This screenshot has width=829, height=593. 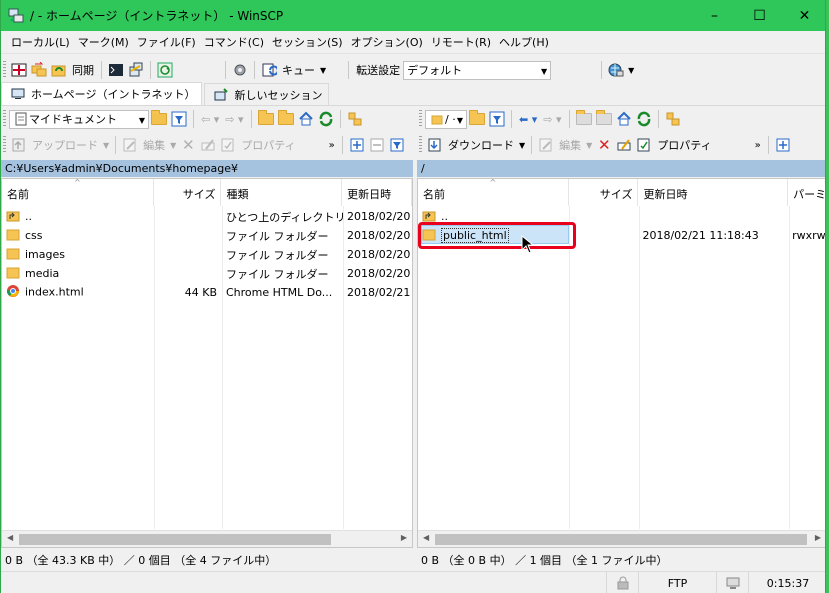 What do you see at coordinates (435, 145) in the screenshot?
I see `download-icon` at bounding box center [435, 145].